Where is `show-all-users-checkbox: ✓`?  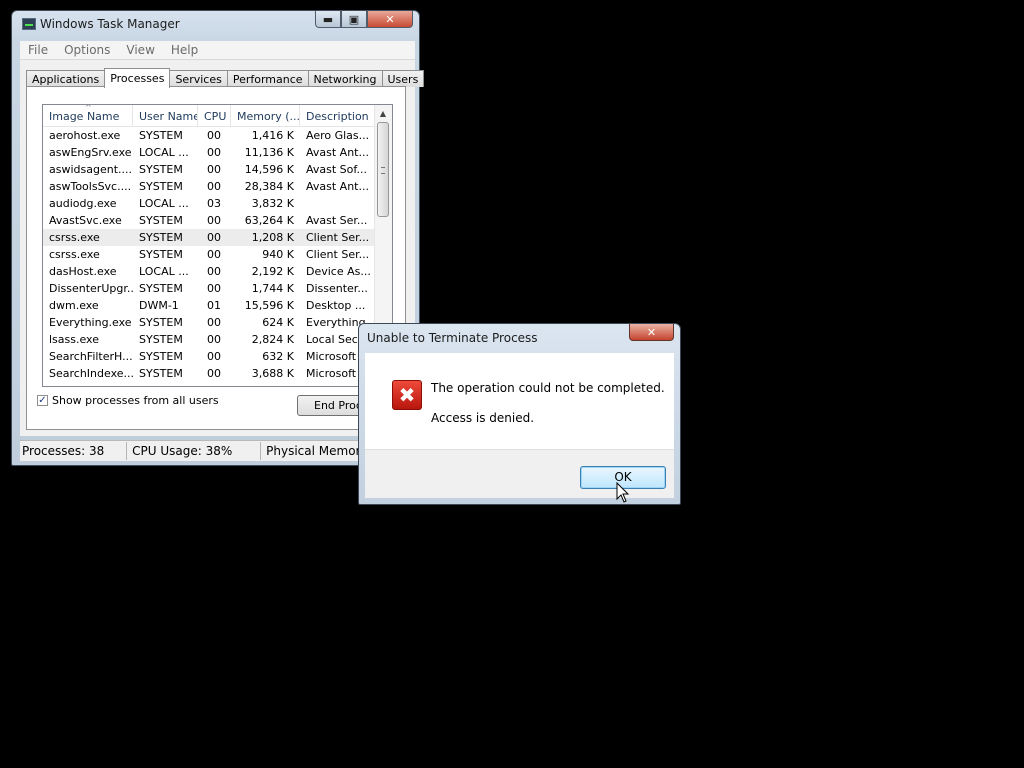 show-all-users-checkbox: ✓ is located at coordinates (42, 400).